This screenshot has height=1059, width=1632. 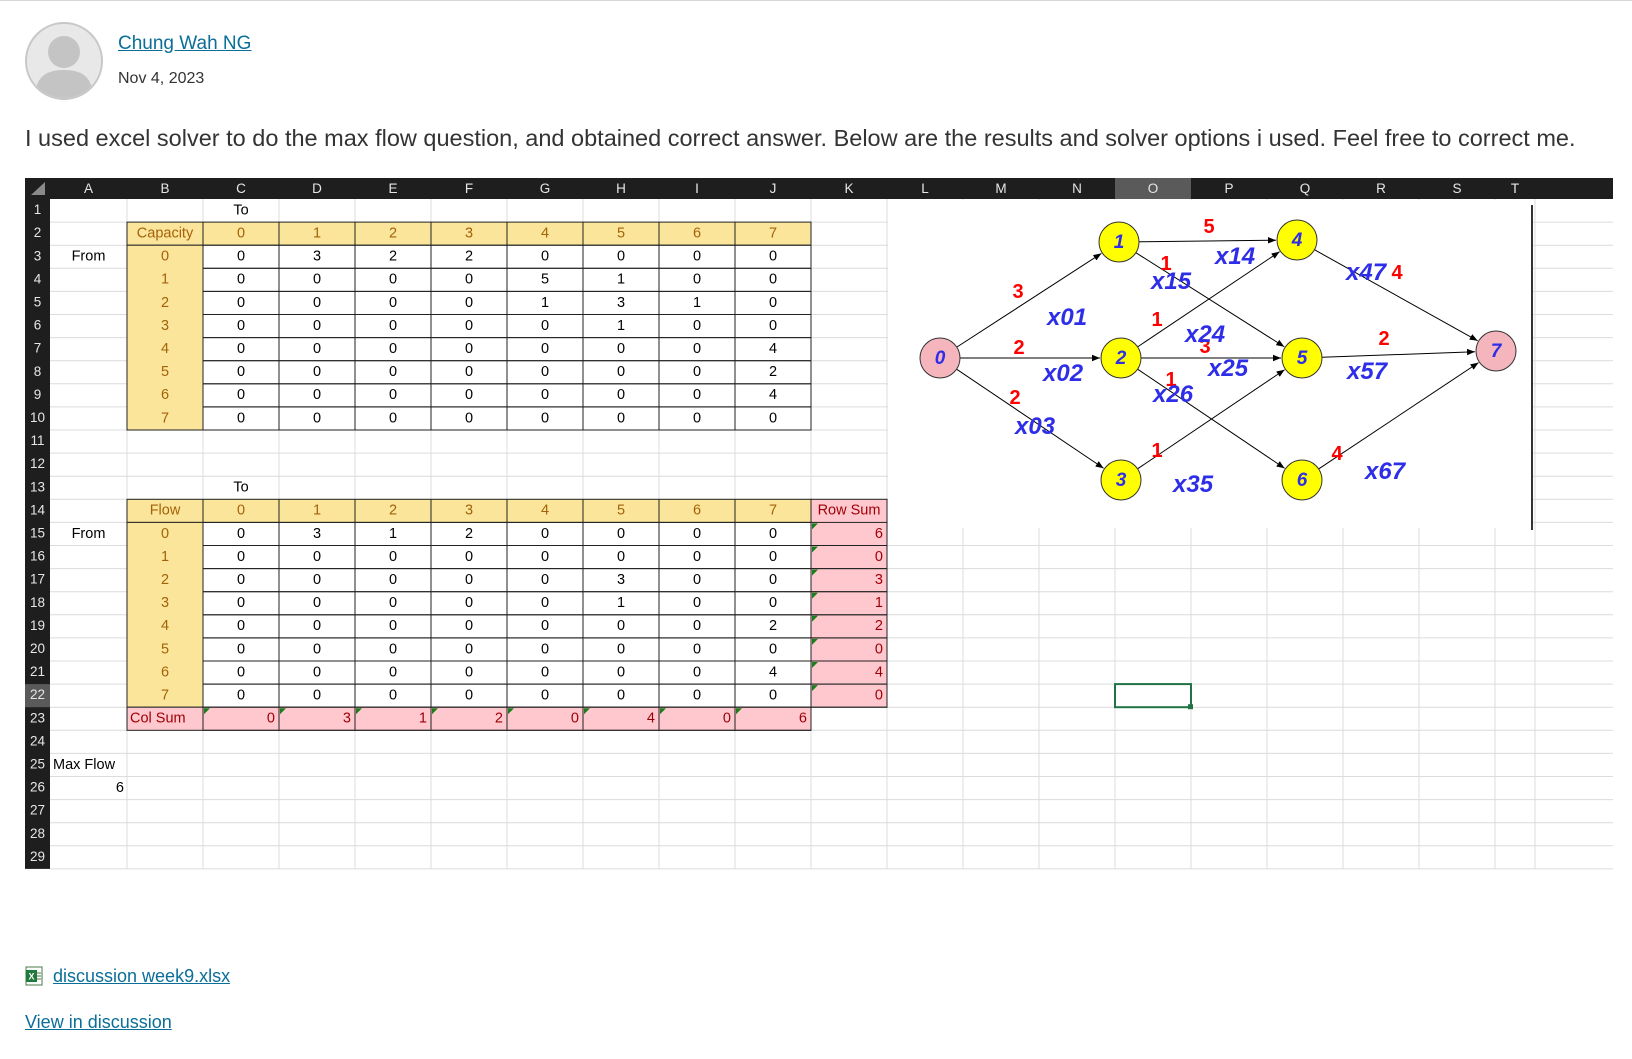 I want to click on row-header: 22, so click(x=37, y=694).